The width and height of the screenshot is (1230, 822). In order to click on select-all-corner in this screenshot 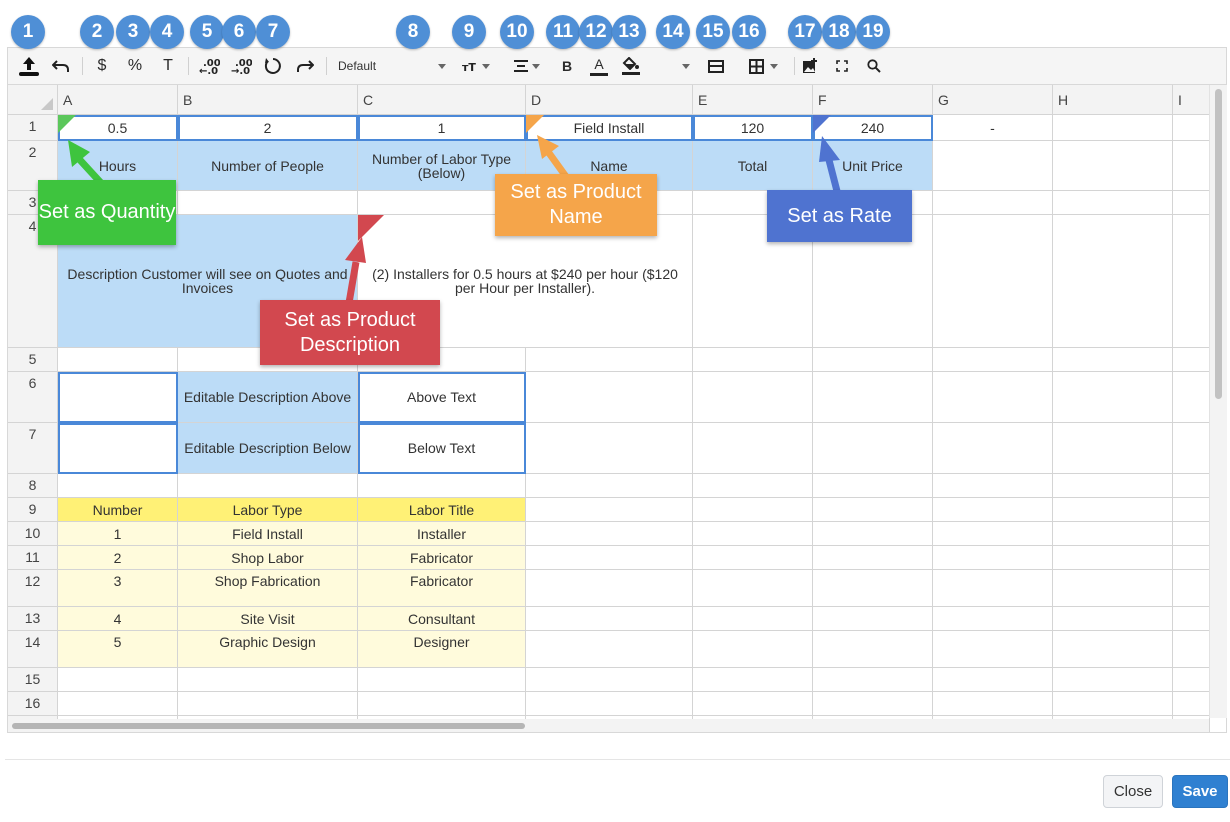, I will do `click(33, 100)`.